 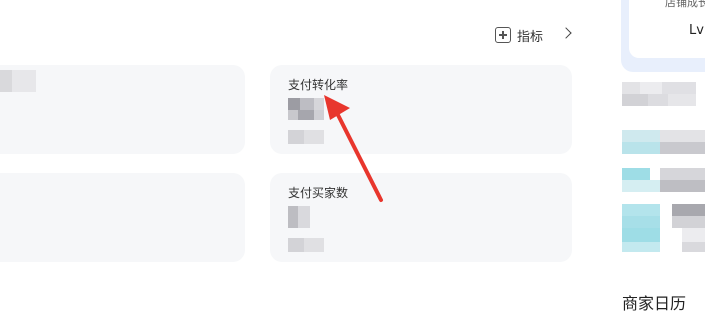 I want to click on red-arrow-annotation, so click(x=353, y=148).